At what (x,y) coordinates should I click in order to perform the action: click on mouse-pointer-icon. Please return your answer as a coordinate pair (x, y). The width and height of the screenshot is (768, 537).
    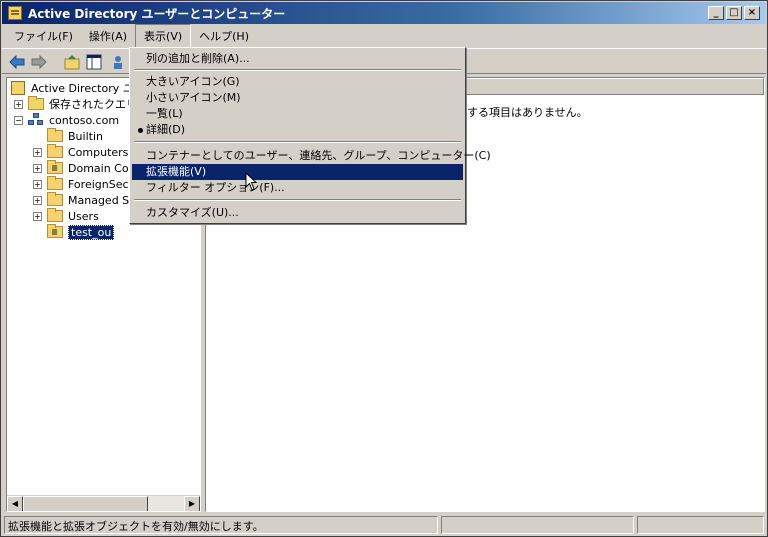
    Looking at the image, I should click on (251, 181).